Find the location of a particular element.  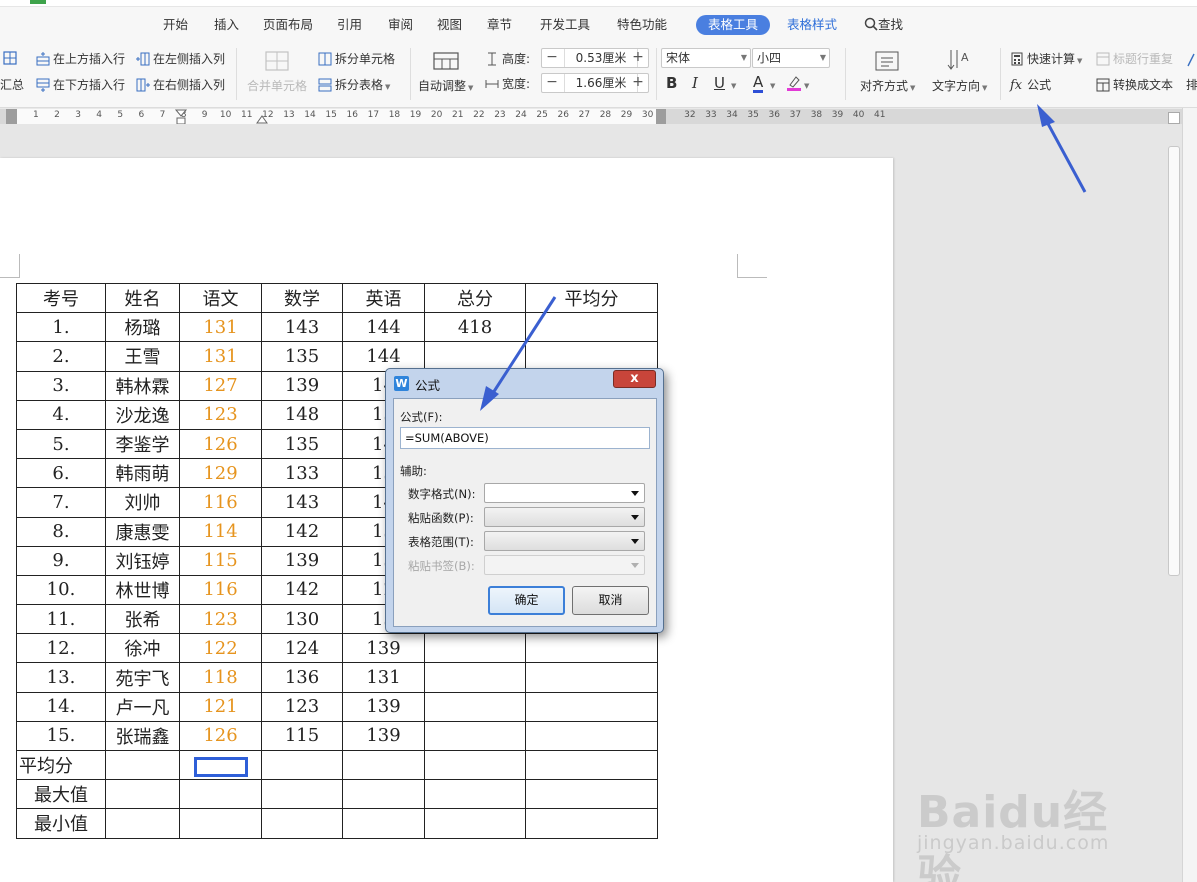

table-cell: 11. is located at coordinates (61, 619).